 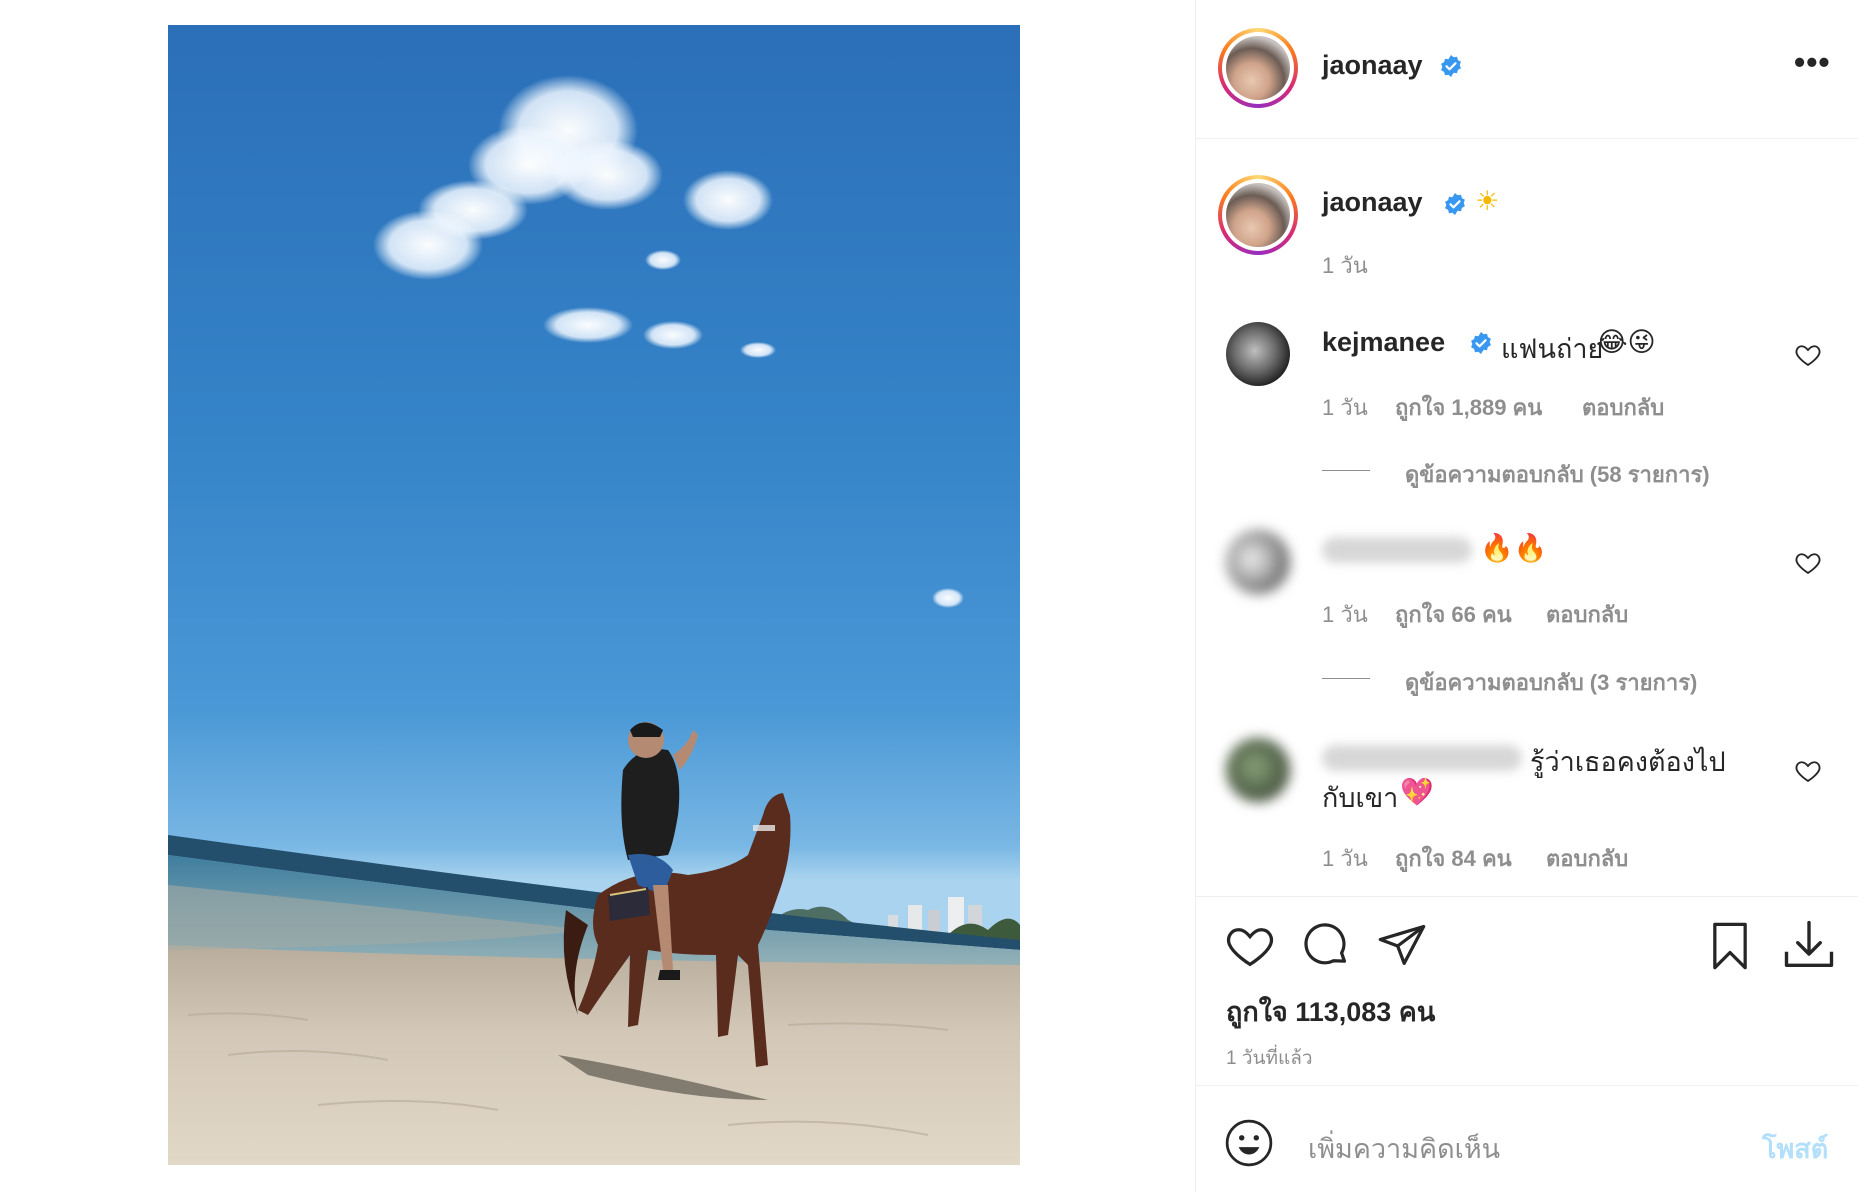 What do you see at coordinates (1326, 946) in the screenshot?
I see `comment-icon` at bounding box center [1326, 946].